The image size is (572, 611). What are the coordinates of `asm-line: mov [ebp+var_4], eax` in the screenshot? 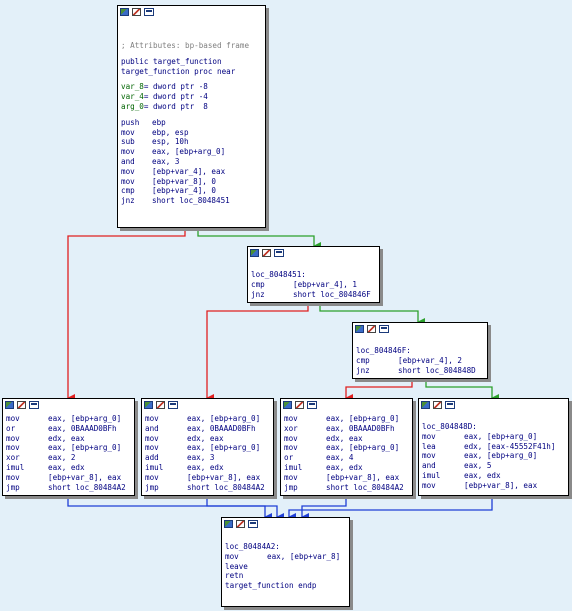 It's located at (193, 172).